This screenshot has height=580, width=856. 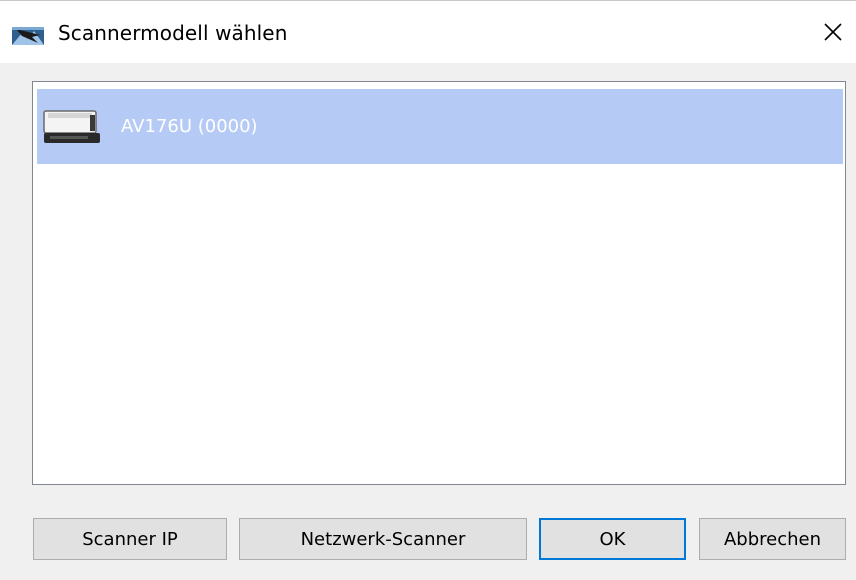 I want to click on ok-button: OK, so click(x=612, y=539).